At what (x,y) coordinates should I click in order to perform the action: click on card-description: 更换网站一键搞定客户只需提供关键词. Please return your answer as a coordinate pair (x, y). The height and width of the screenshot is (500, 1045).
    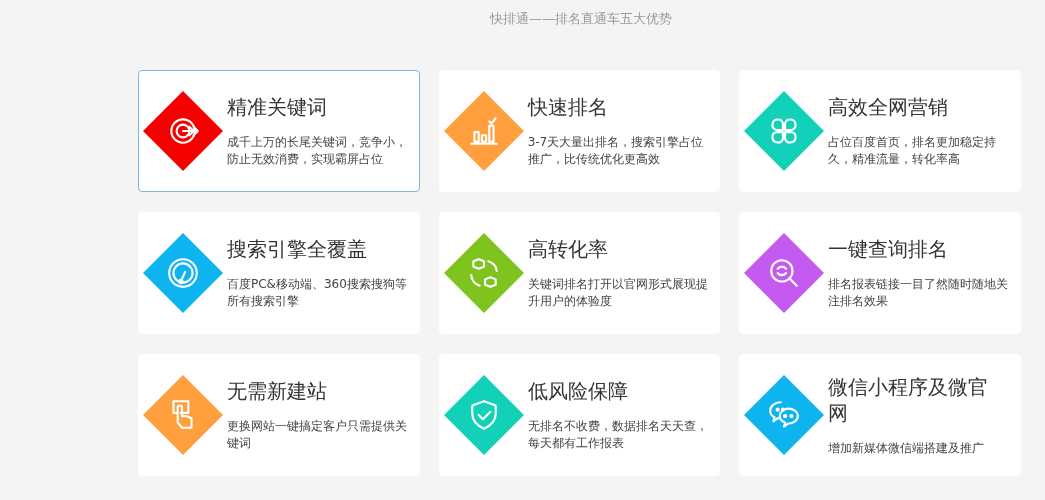
    Looking at the image, I should click on (317, 435).